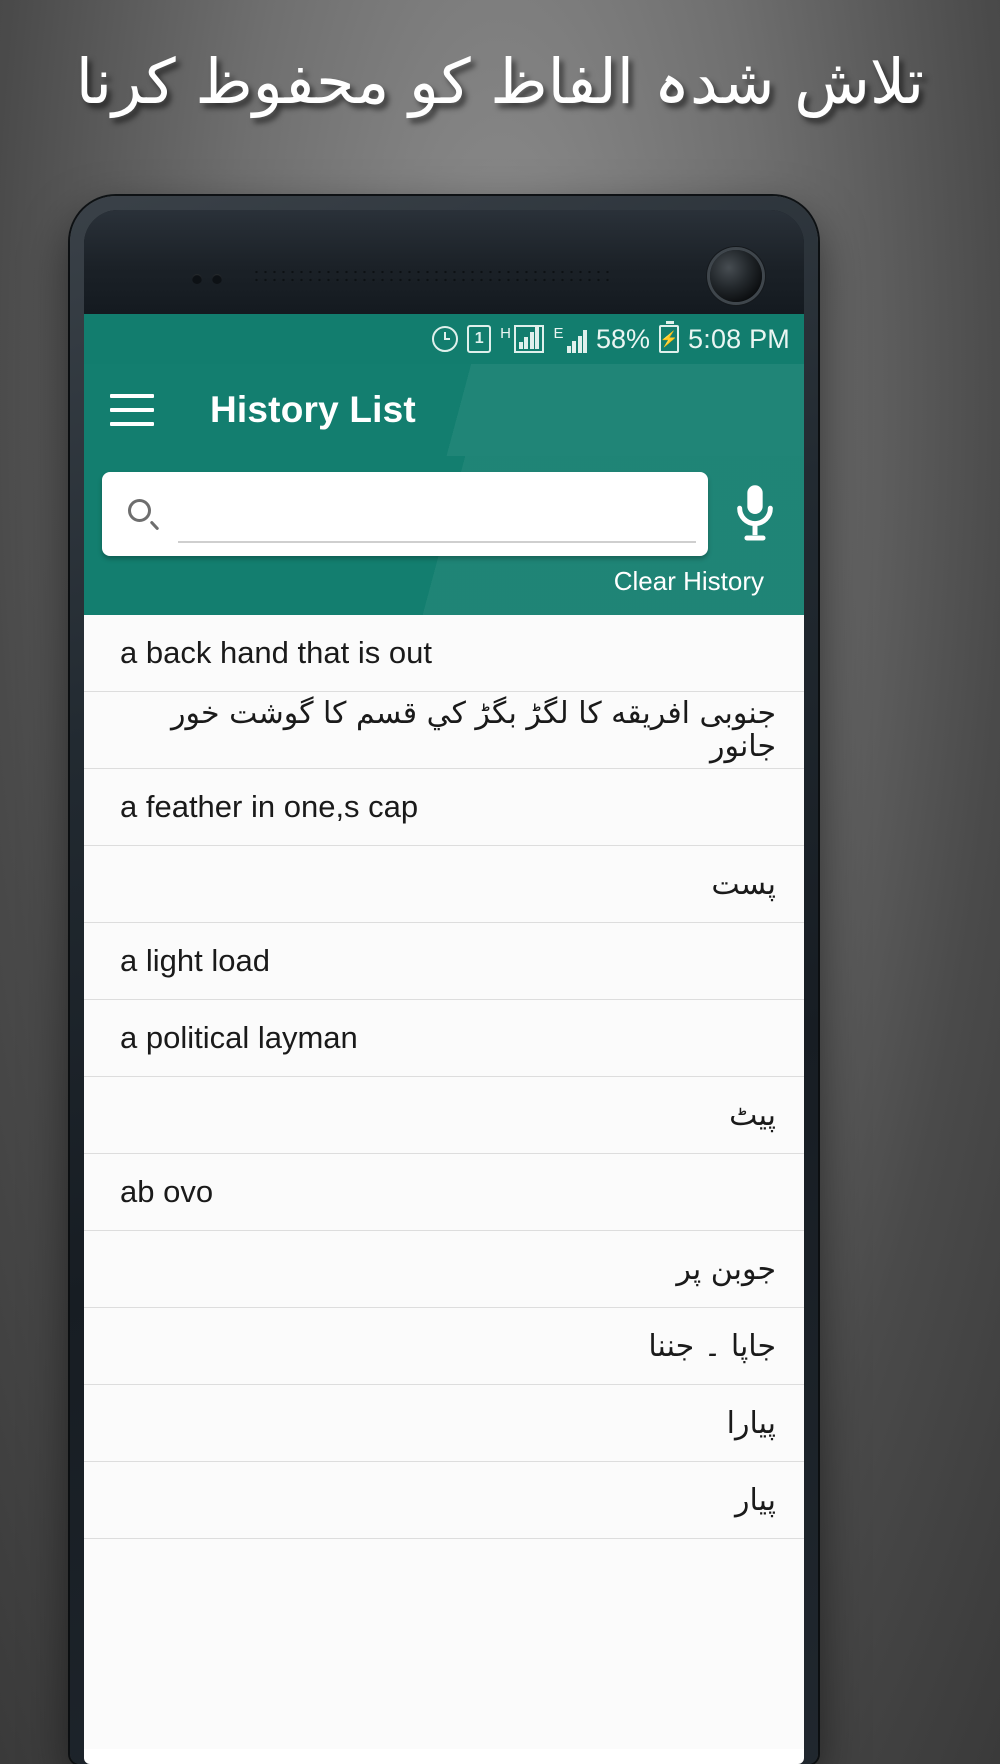 This screenshot has width=1000, height=1764. What do you see at coordinates (444, 262) in the screenshot?
I see `phone-top-bezel` at bounding box center [444, 262].